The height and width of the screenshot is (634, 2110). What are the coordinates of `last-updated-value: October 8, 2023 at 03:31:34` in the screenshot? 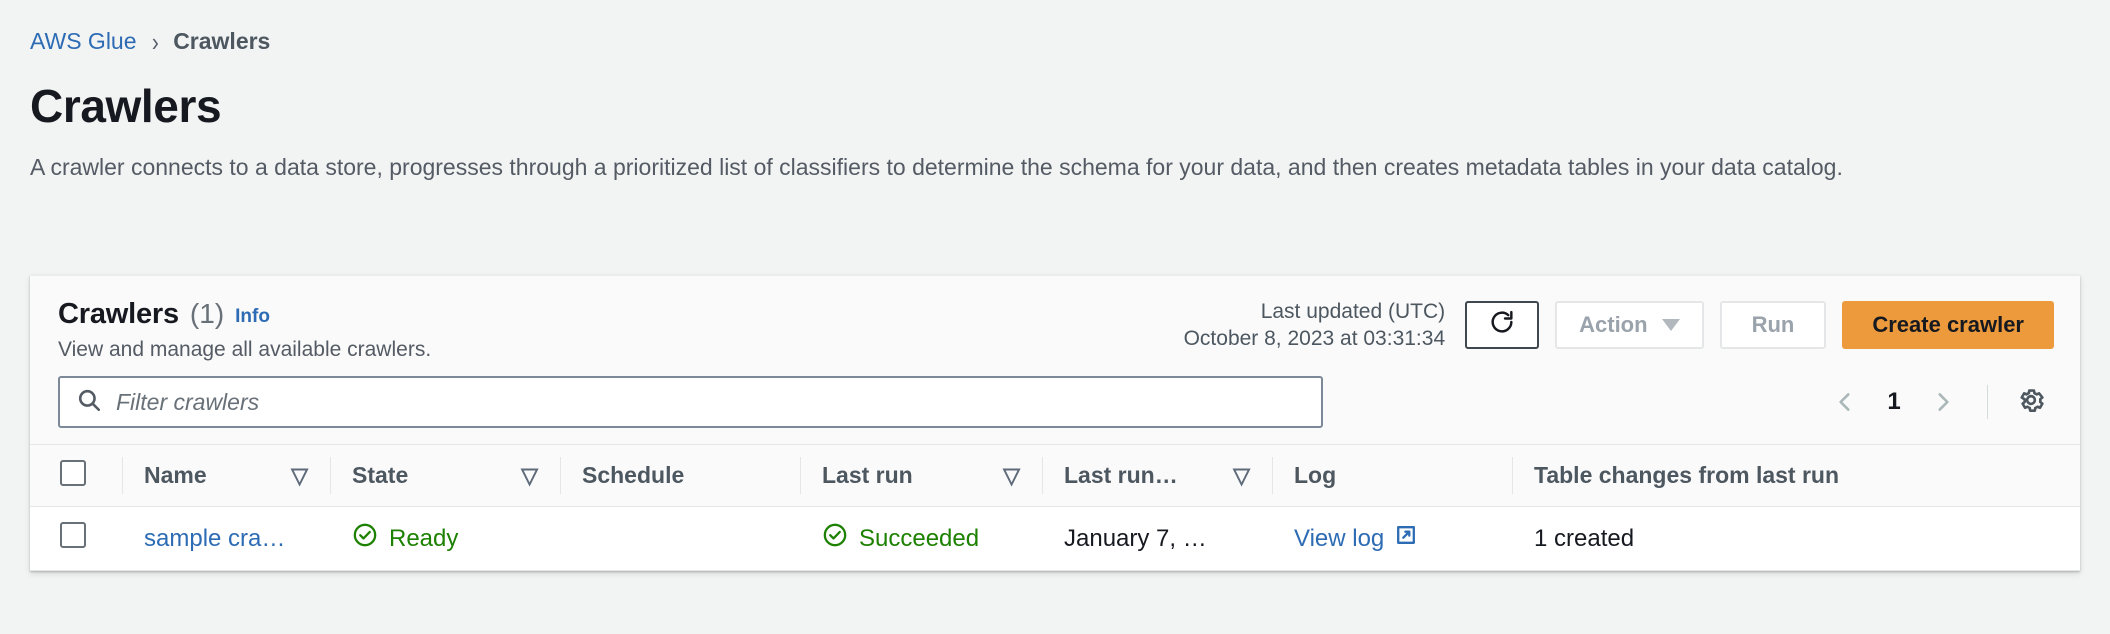 It's located at (1314, 339).